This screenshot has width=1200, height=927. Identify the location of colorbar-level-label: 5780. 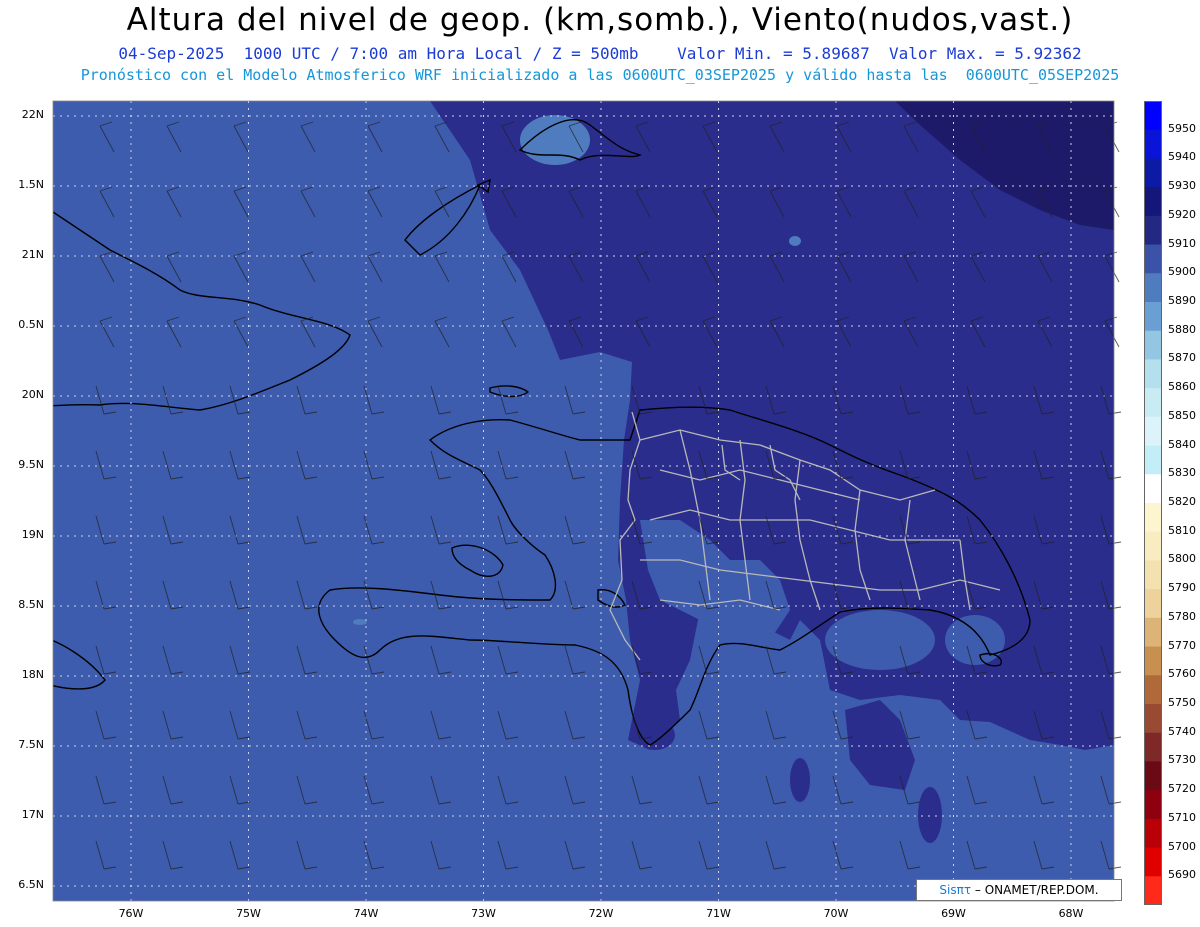
(1182, 616).